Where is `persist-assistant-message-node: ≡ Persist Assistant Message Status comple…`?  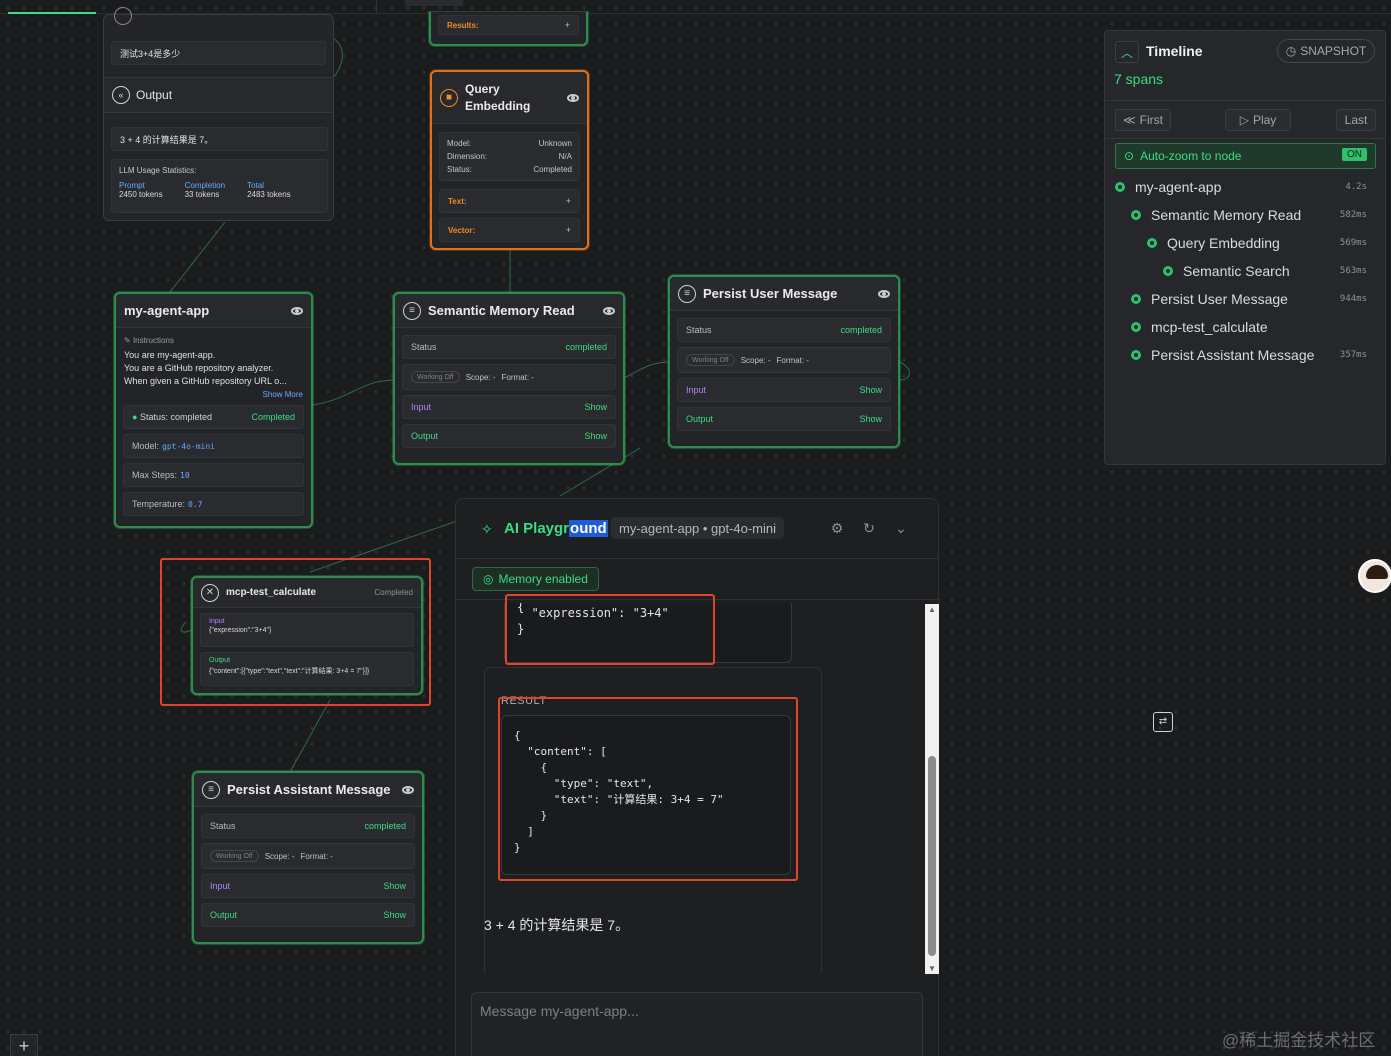 persist-assistant-message-node: ≡ Persist Assistant Message Status comple… is located at coordinates (308, 857).